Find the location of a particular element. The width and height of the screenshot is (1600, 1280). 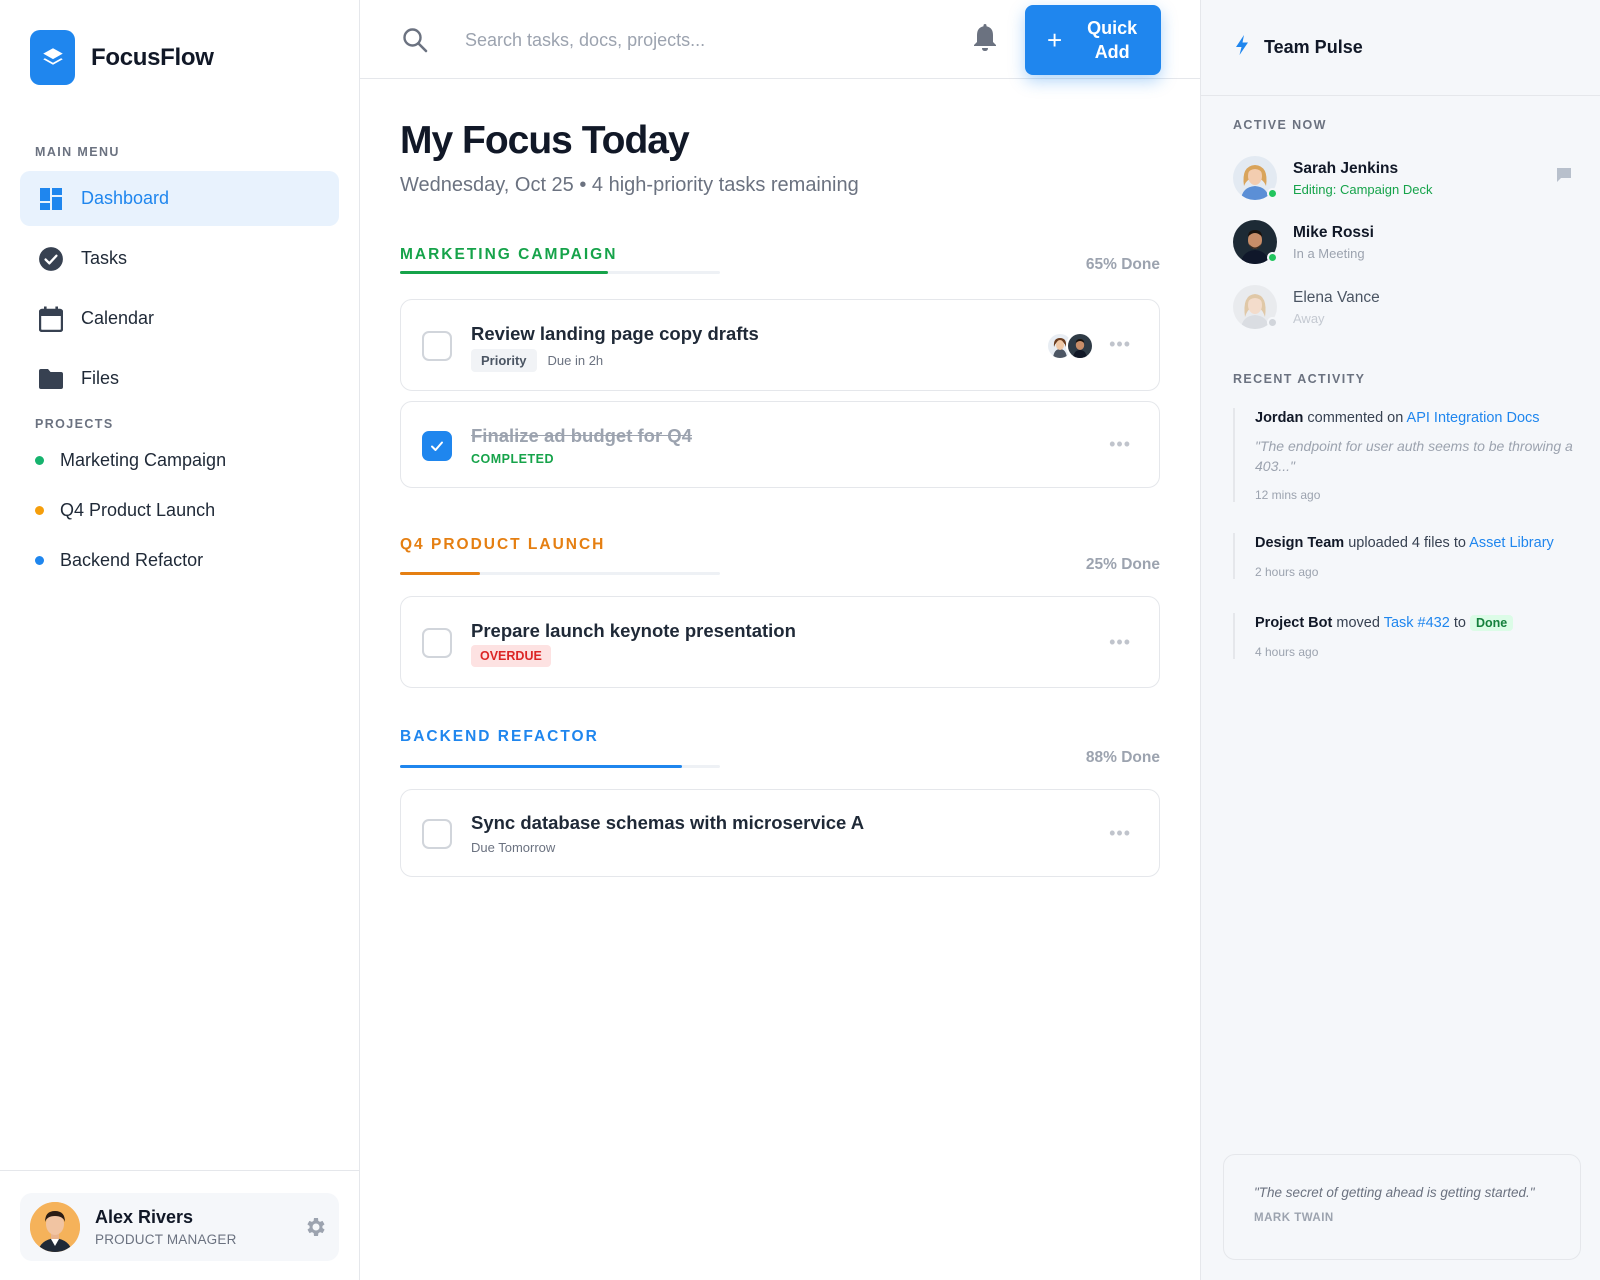

lightning-icon is located at coordinates (1242, 47).